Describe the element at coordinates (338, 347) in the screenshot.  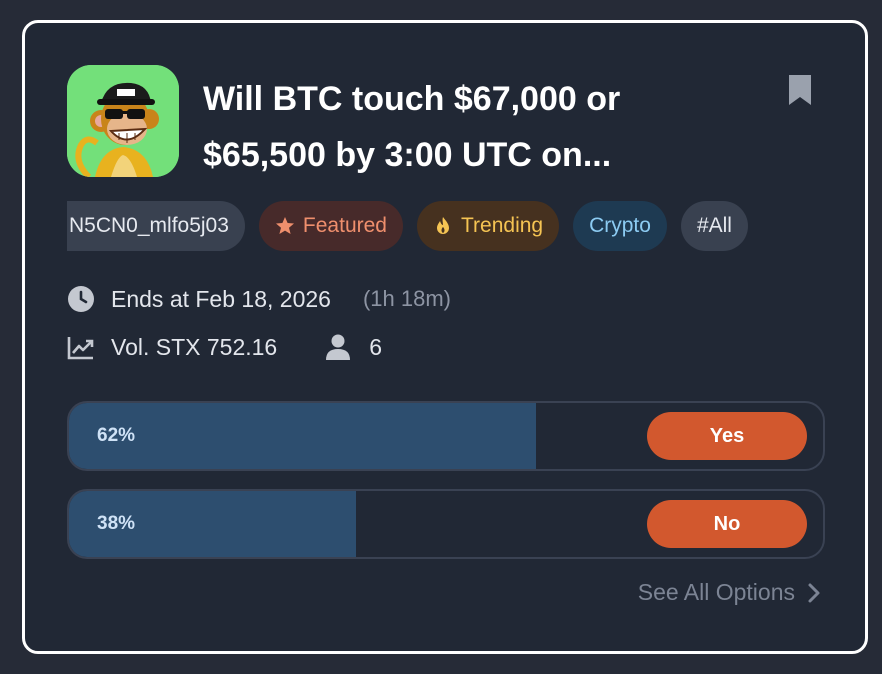
I see `user-icon` at that location.